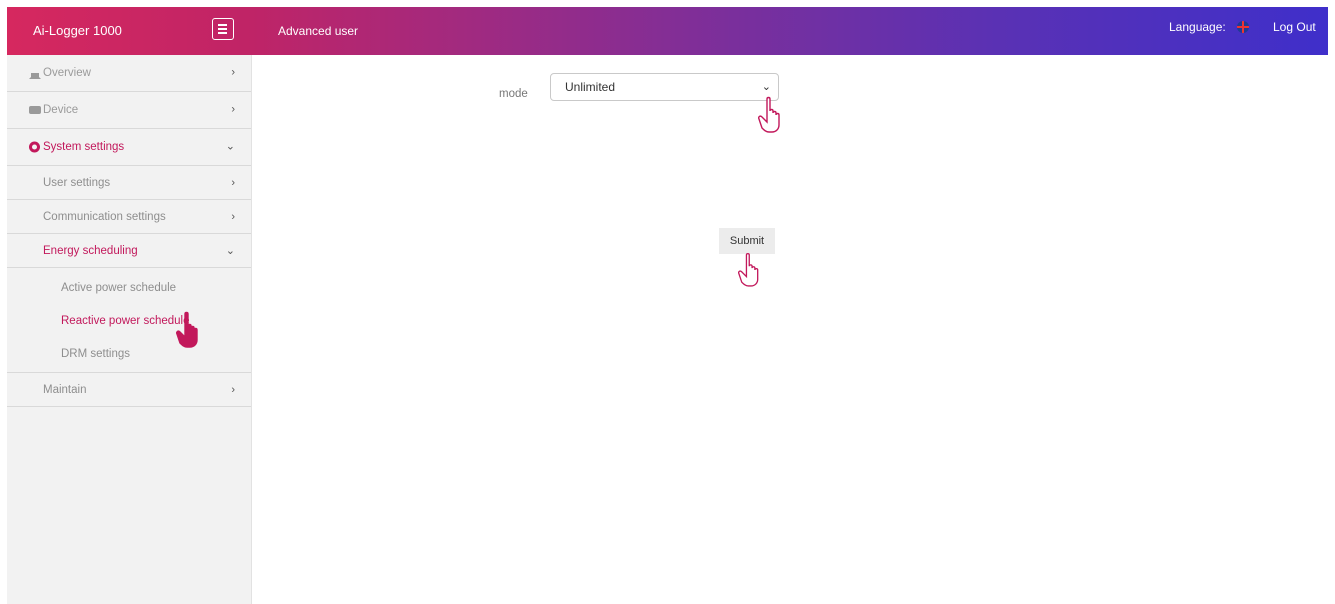 The width and height of the screenshot is (1335, 604). I want to click on sidebar-item-reactive-power-schedule: Reactive power schedule, so click(129, 321).